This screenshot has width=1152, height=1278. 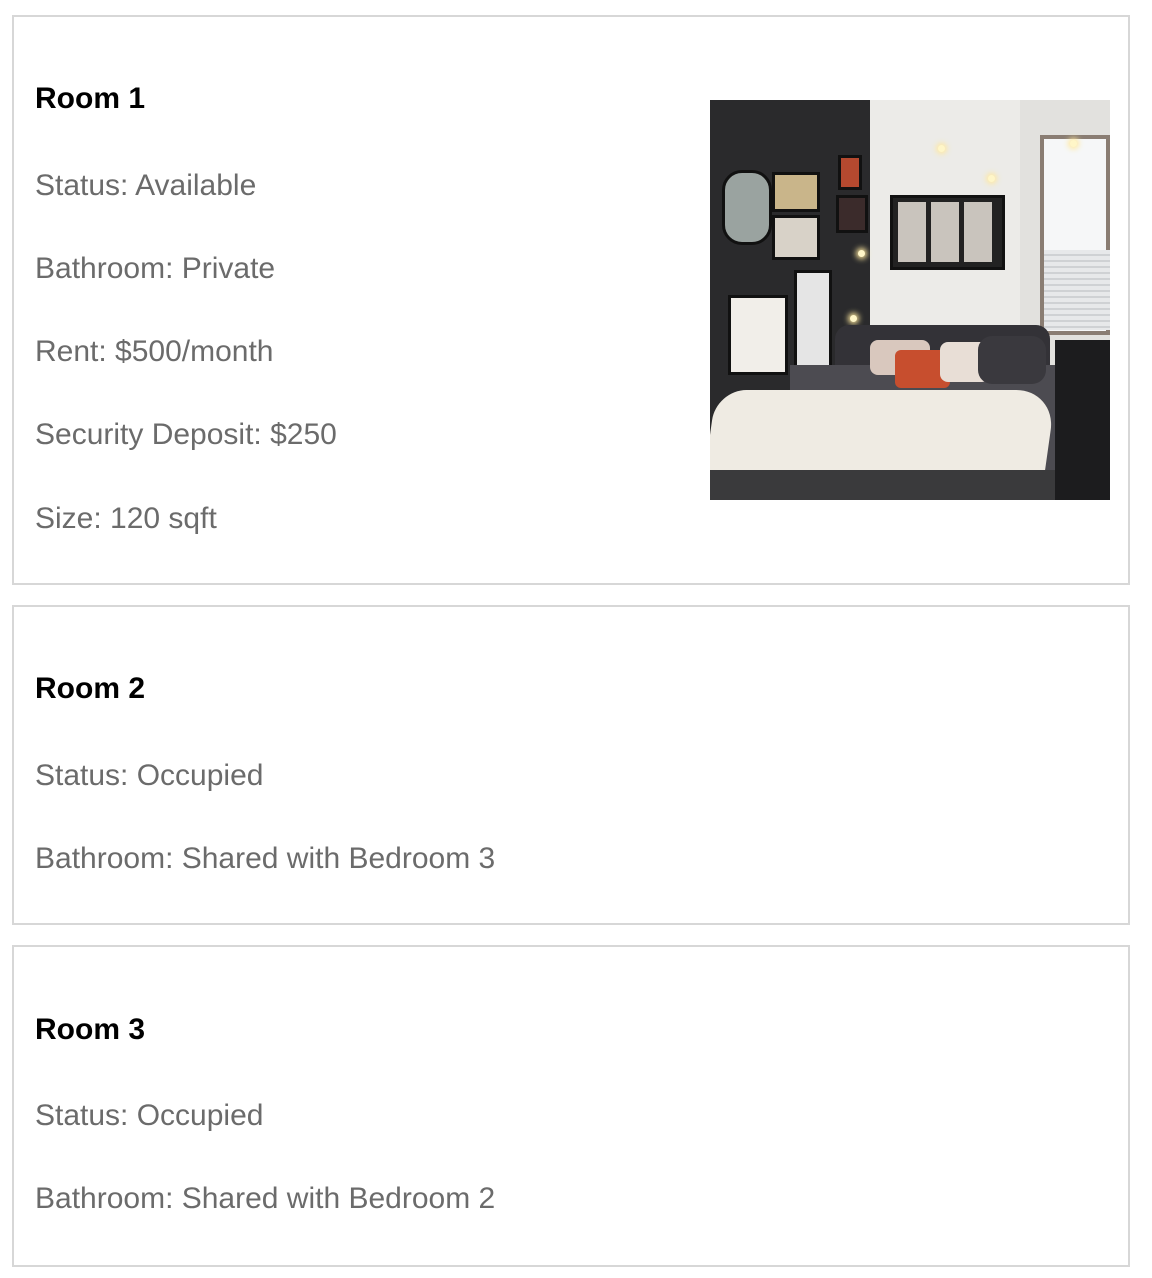 What do you see at coordinates (126, 518) in the screenshot?
I see `room-size: Size: 120 sqft` at bounding box center [126, 518].